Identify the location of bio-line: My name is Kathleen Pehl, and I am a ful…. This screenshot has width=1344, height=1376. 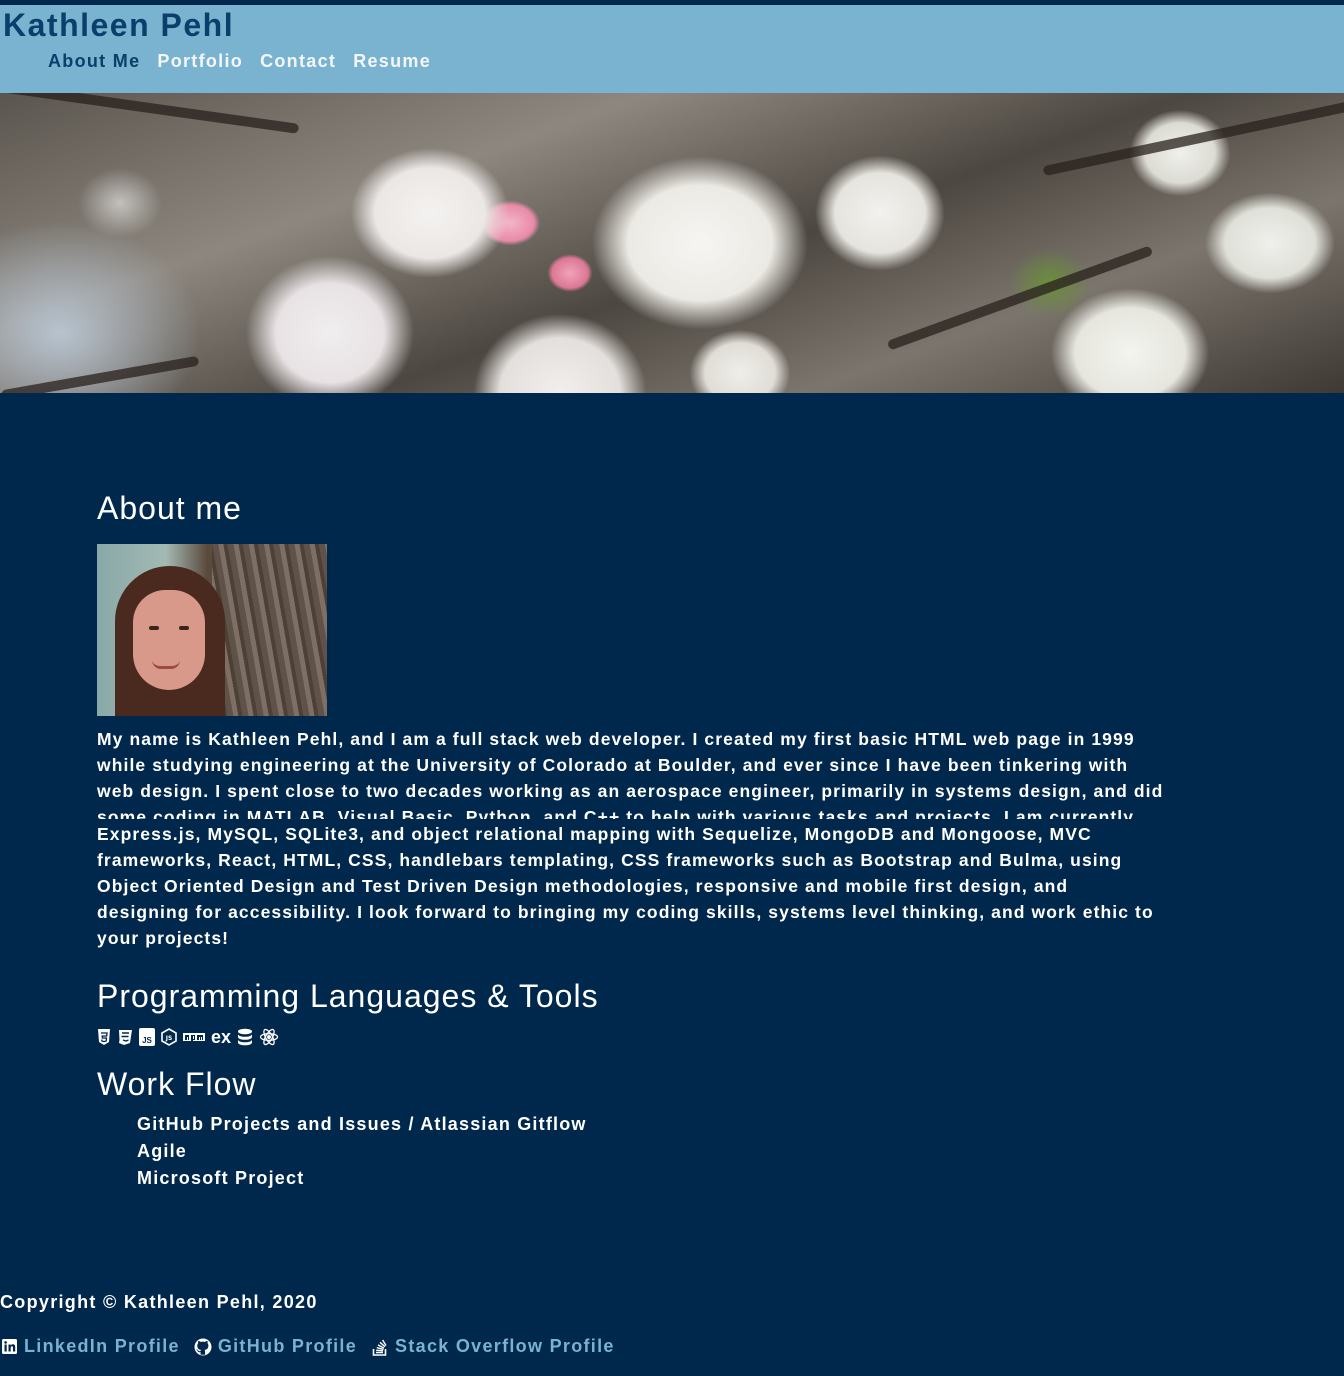
(616, 739).